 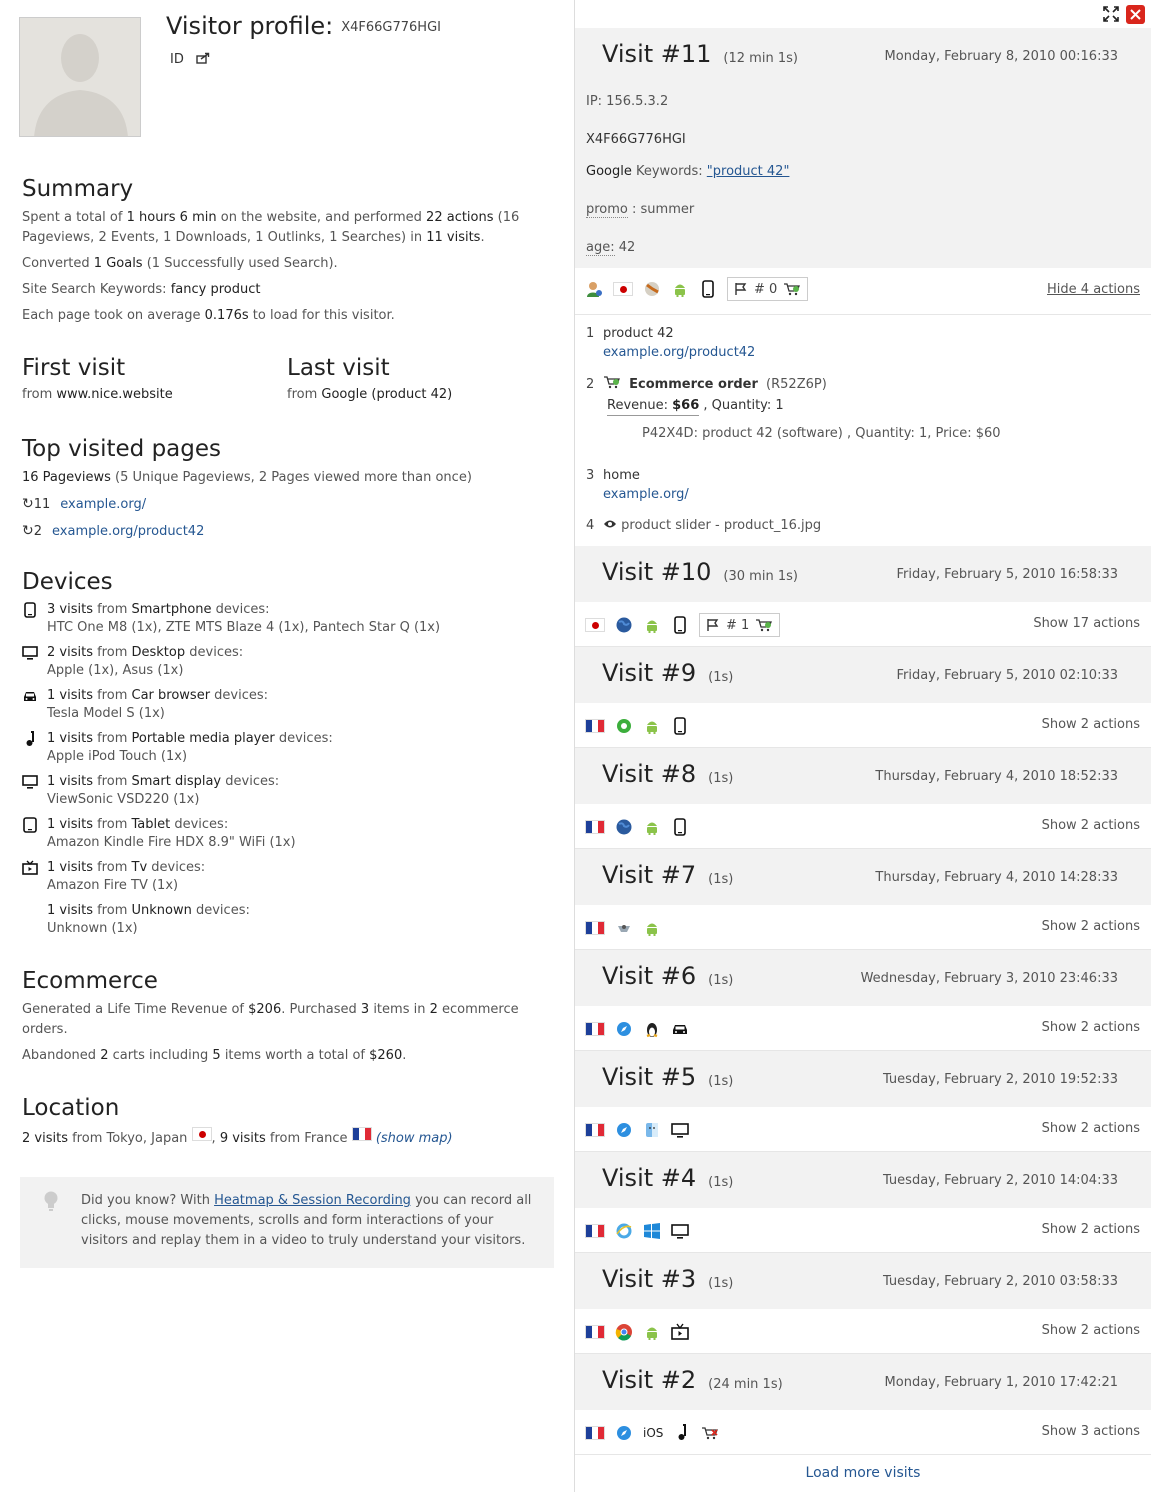 I want to click on device-summary: 1 visits from Tv devices:, so click(x=299, y=868).